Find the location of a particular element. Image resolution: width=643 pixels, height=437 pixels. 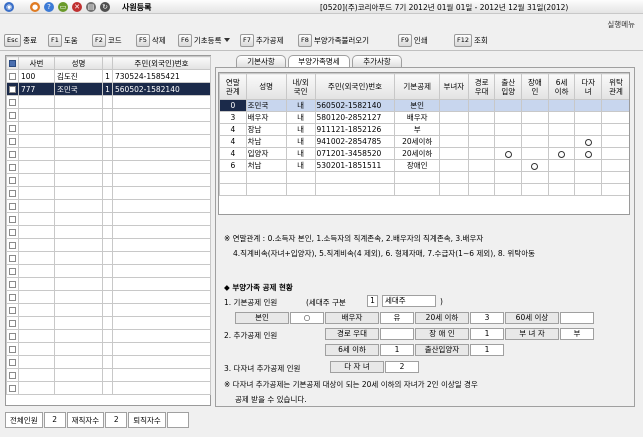

dependent-rrn is located at coordinates (355, 189).